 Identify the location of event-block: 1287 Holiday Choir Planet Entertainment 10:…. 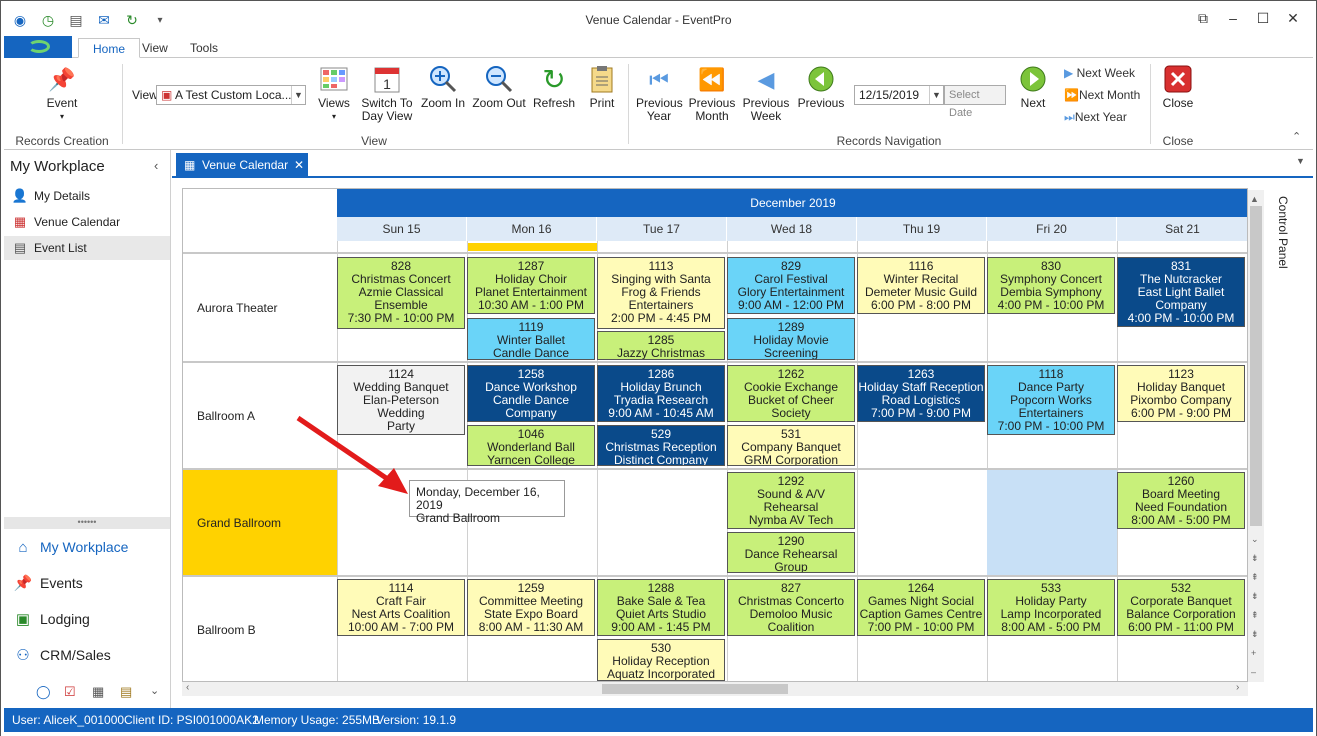
(531, 285).